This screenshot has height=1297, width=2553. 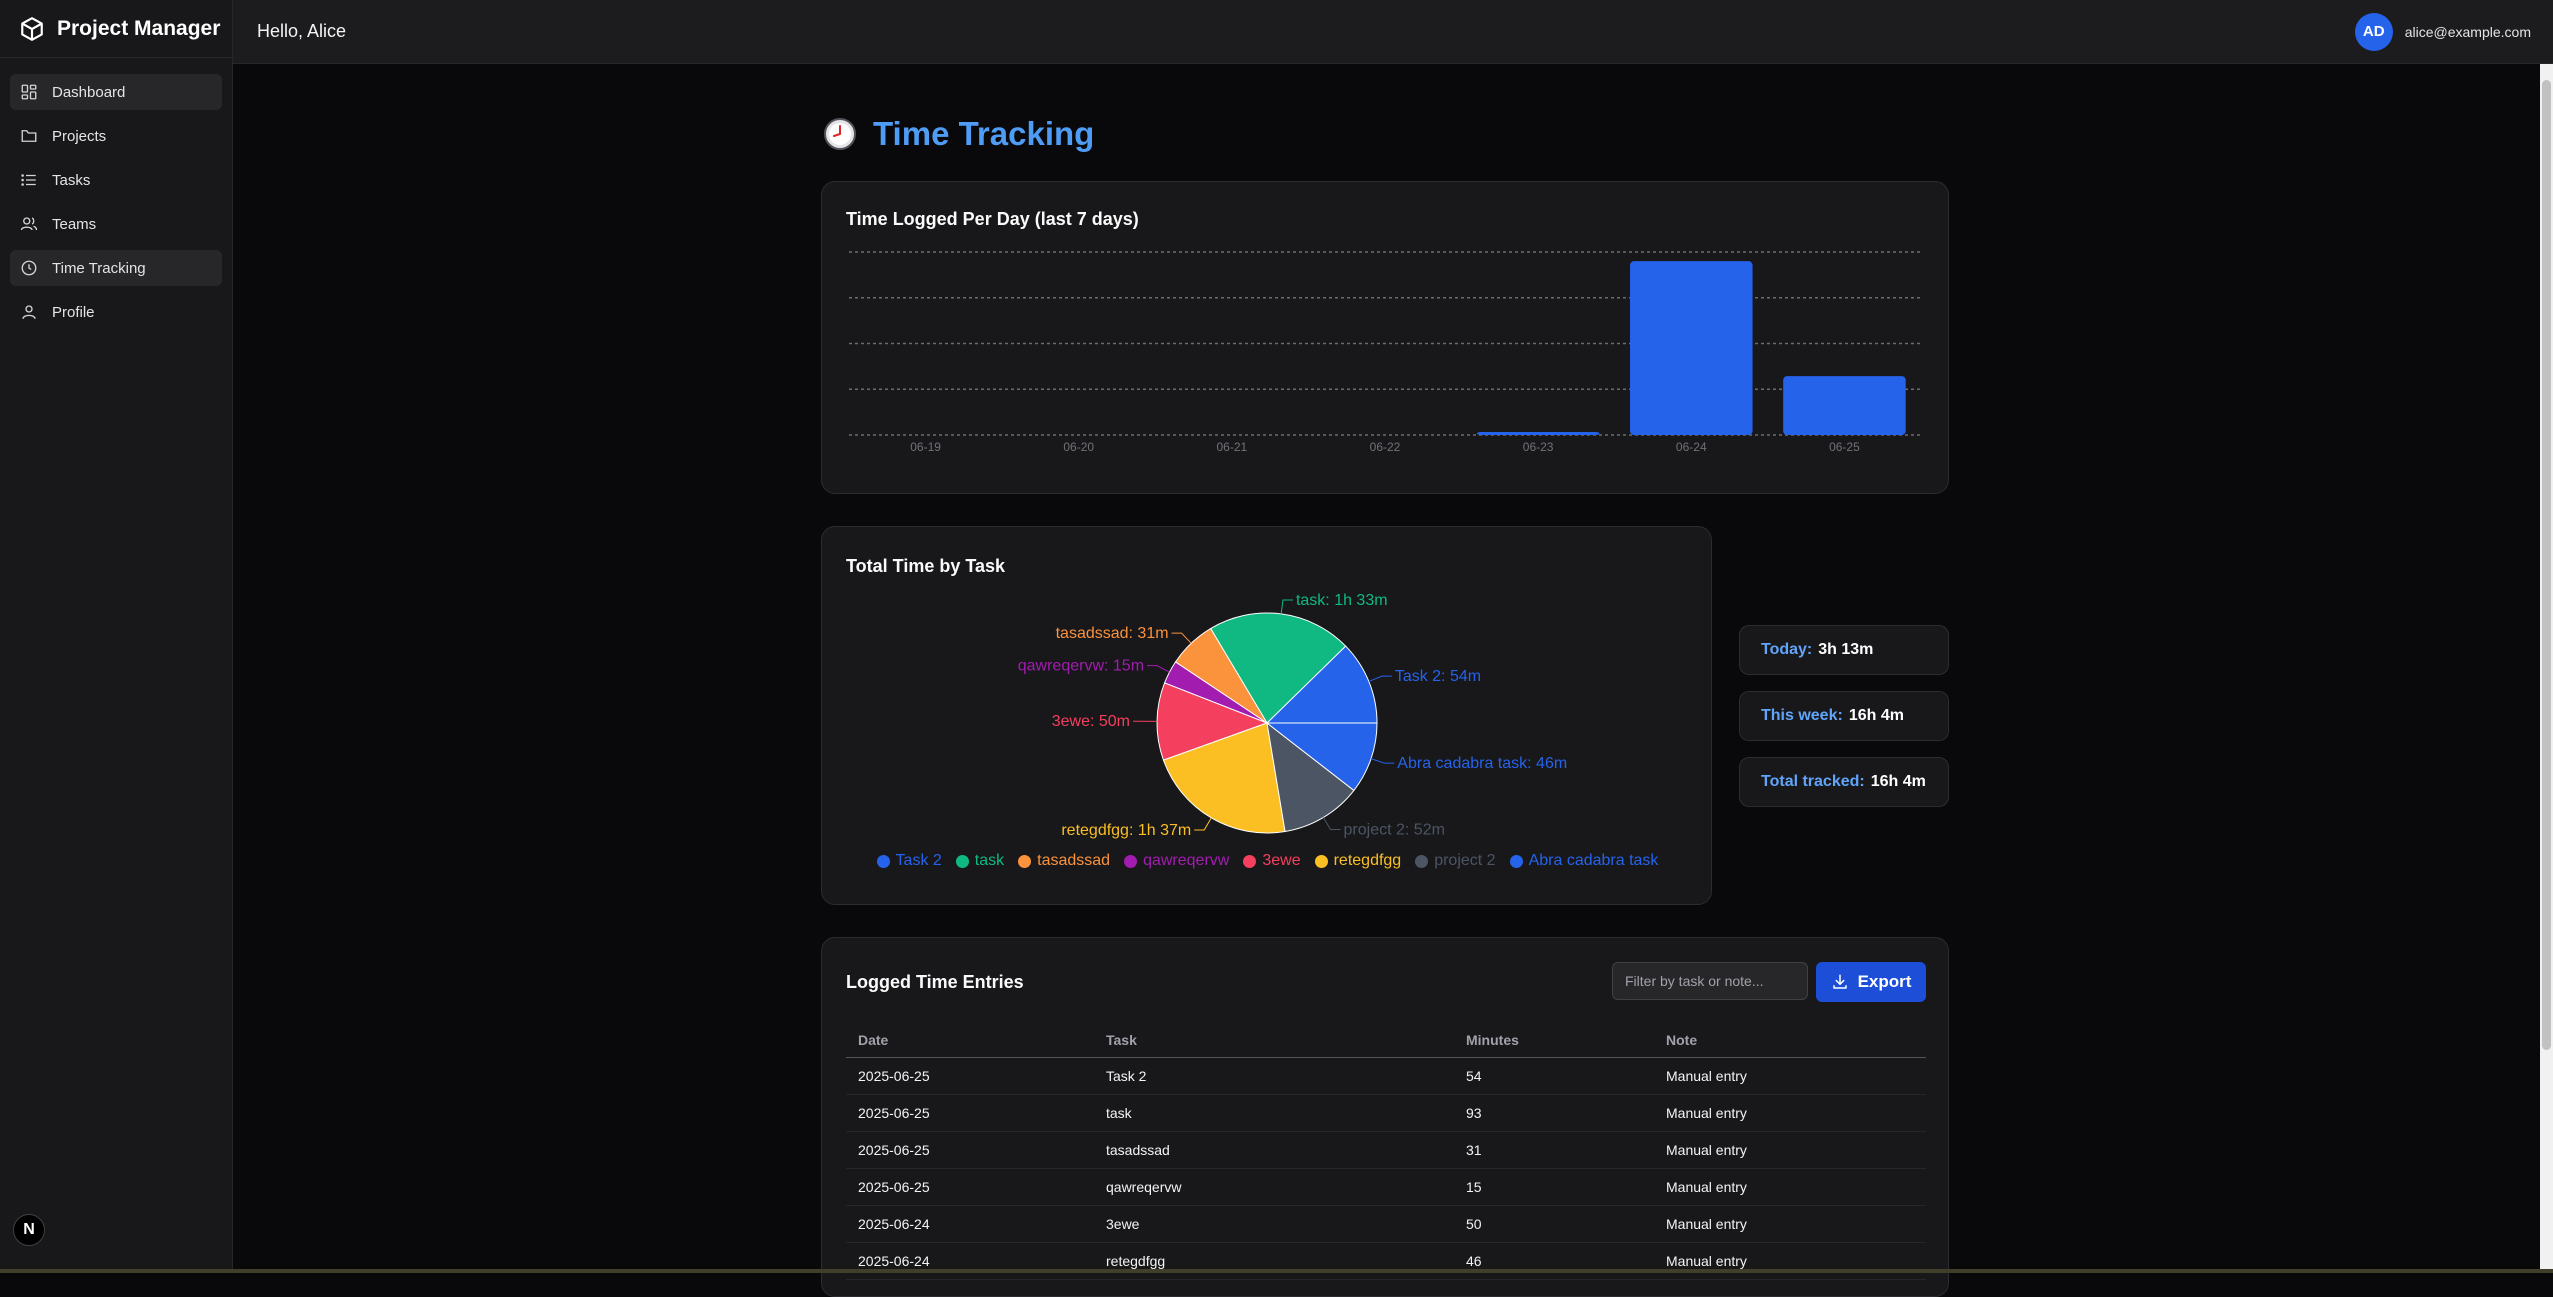 What do you see at coordinates (1898, 782) in the screenshot?
I see `stat-total-value: 16h 4m` at bounding box center [1898, 782].